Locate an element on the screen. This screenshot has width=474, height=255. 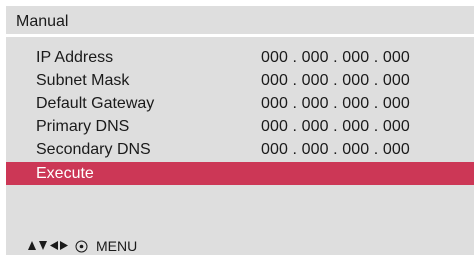
default-gateway-row: Default Gateway 000 . 000 . 000 . 000 is located at coordinates (240, 104).